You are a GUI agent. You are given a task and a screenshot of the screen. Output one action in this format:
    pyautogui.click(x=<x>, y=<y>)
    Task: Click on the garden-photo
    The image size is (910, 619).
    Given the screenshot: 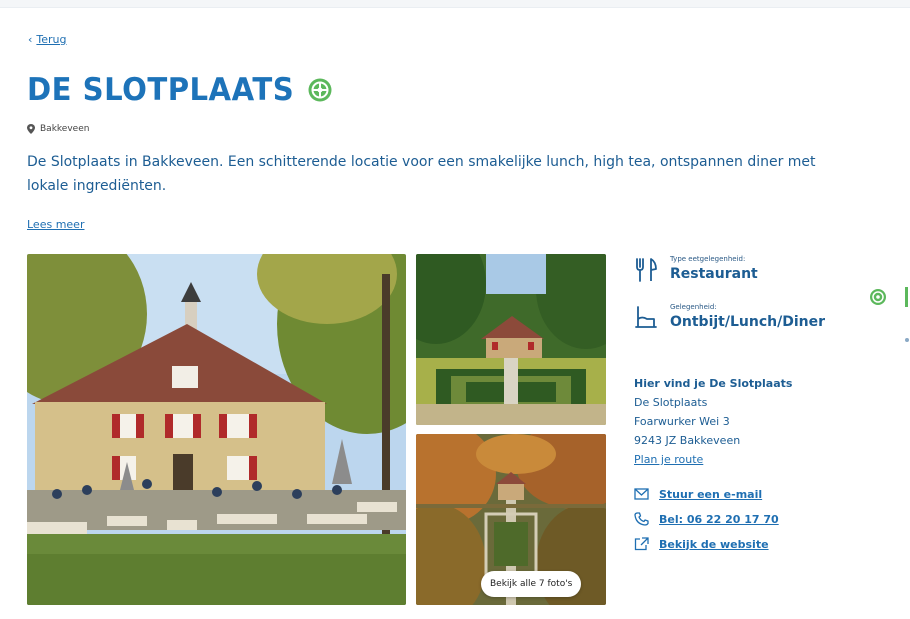 What is the action you would take?
    pyautogui.click(x=511, y=339)
    